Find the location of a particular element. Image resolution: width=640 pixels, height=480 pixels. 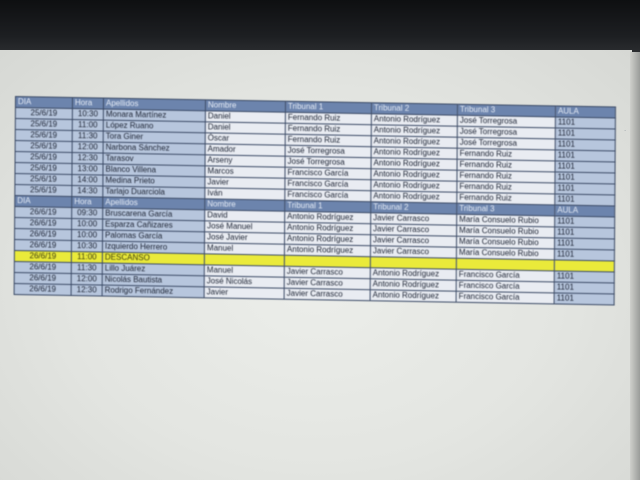

table-cell: 14:30 is located at coordinates (87, 191).